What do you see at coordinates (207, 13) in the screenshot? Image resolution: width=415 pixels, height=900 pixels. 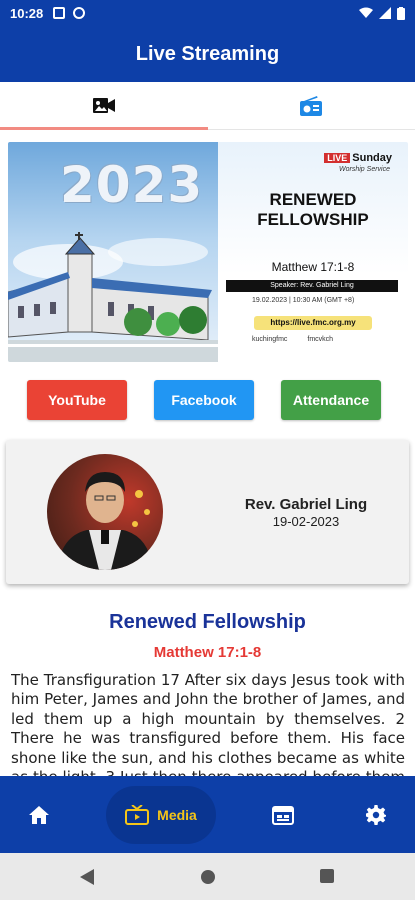 I see `status-bar: 10:28` at bounding box center [207, 13].